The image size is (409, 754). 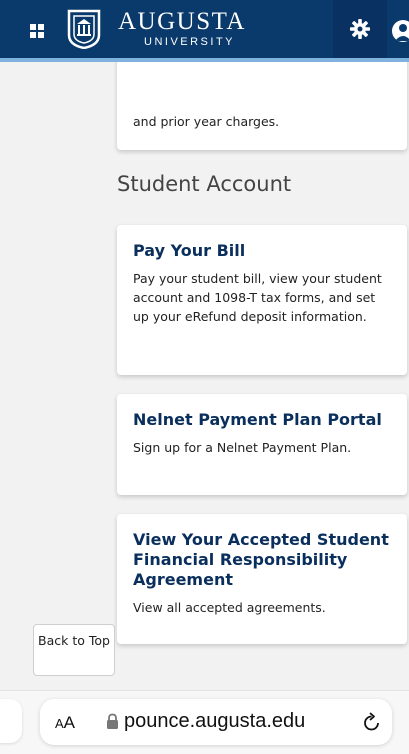 What do you see at coordinates (182, 21) in the screenshot?
I see `brand-name: AUGUSTA` at bounding box center [182, 21].